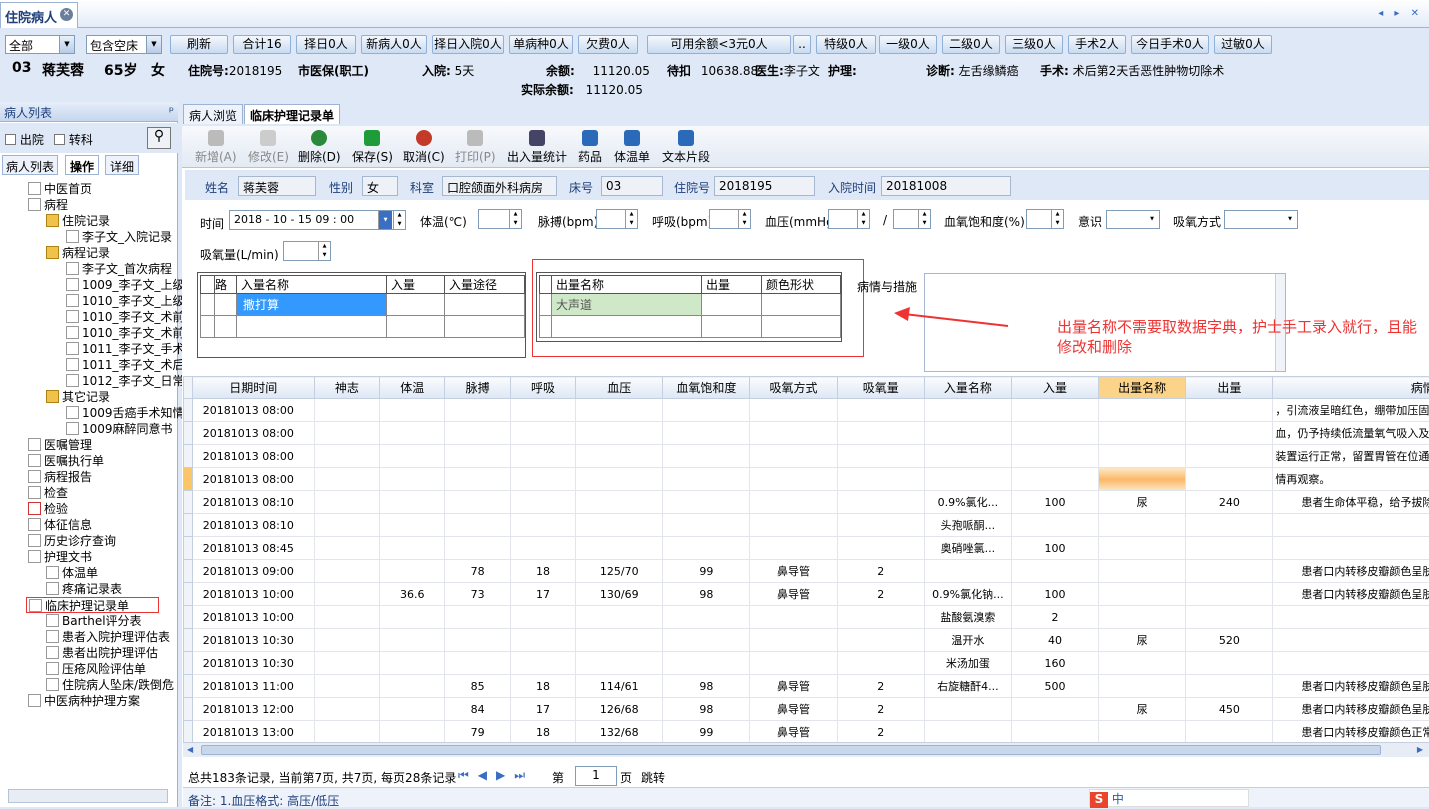  What do you see at coordinates (477, 388) in the screenshot?
I see `col-pulse: 脉搏` at bounding box center [477, 388].